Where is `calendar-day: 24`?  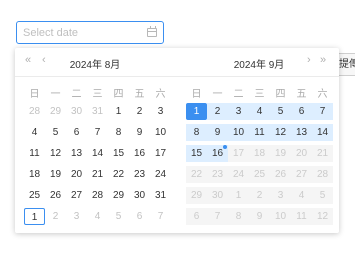
calendar-day: 24 is located at coordinates (160, 174).